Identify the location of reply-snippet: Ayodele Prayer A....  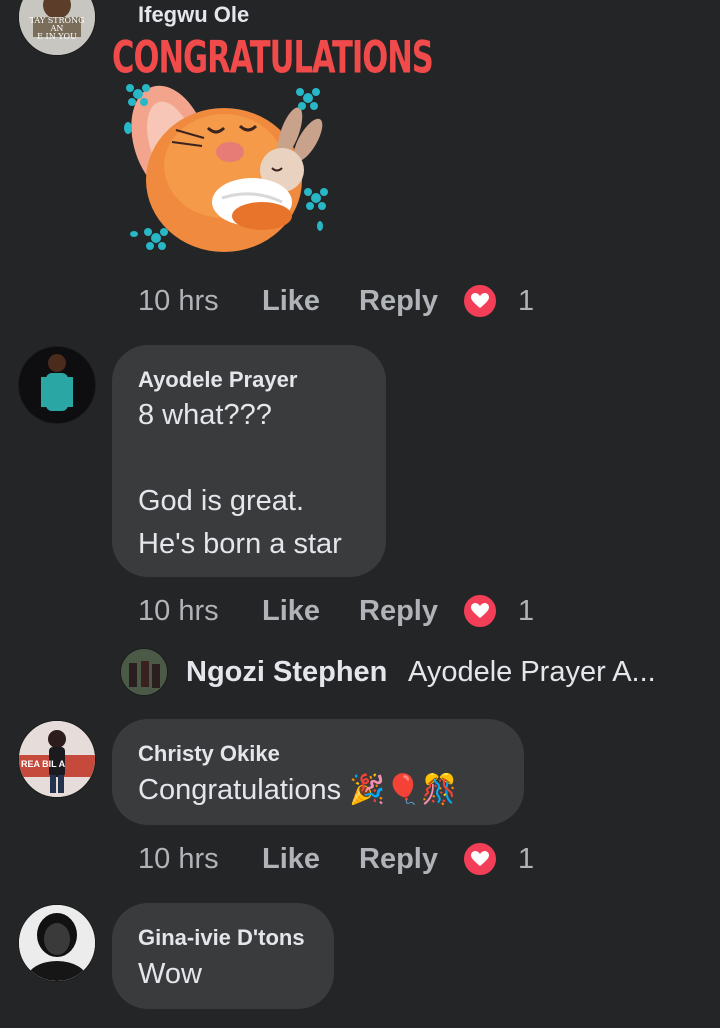
(532, 672).